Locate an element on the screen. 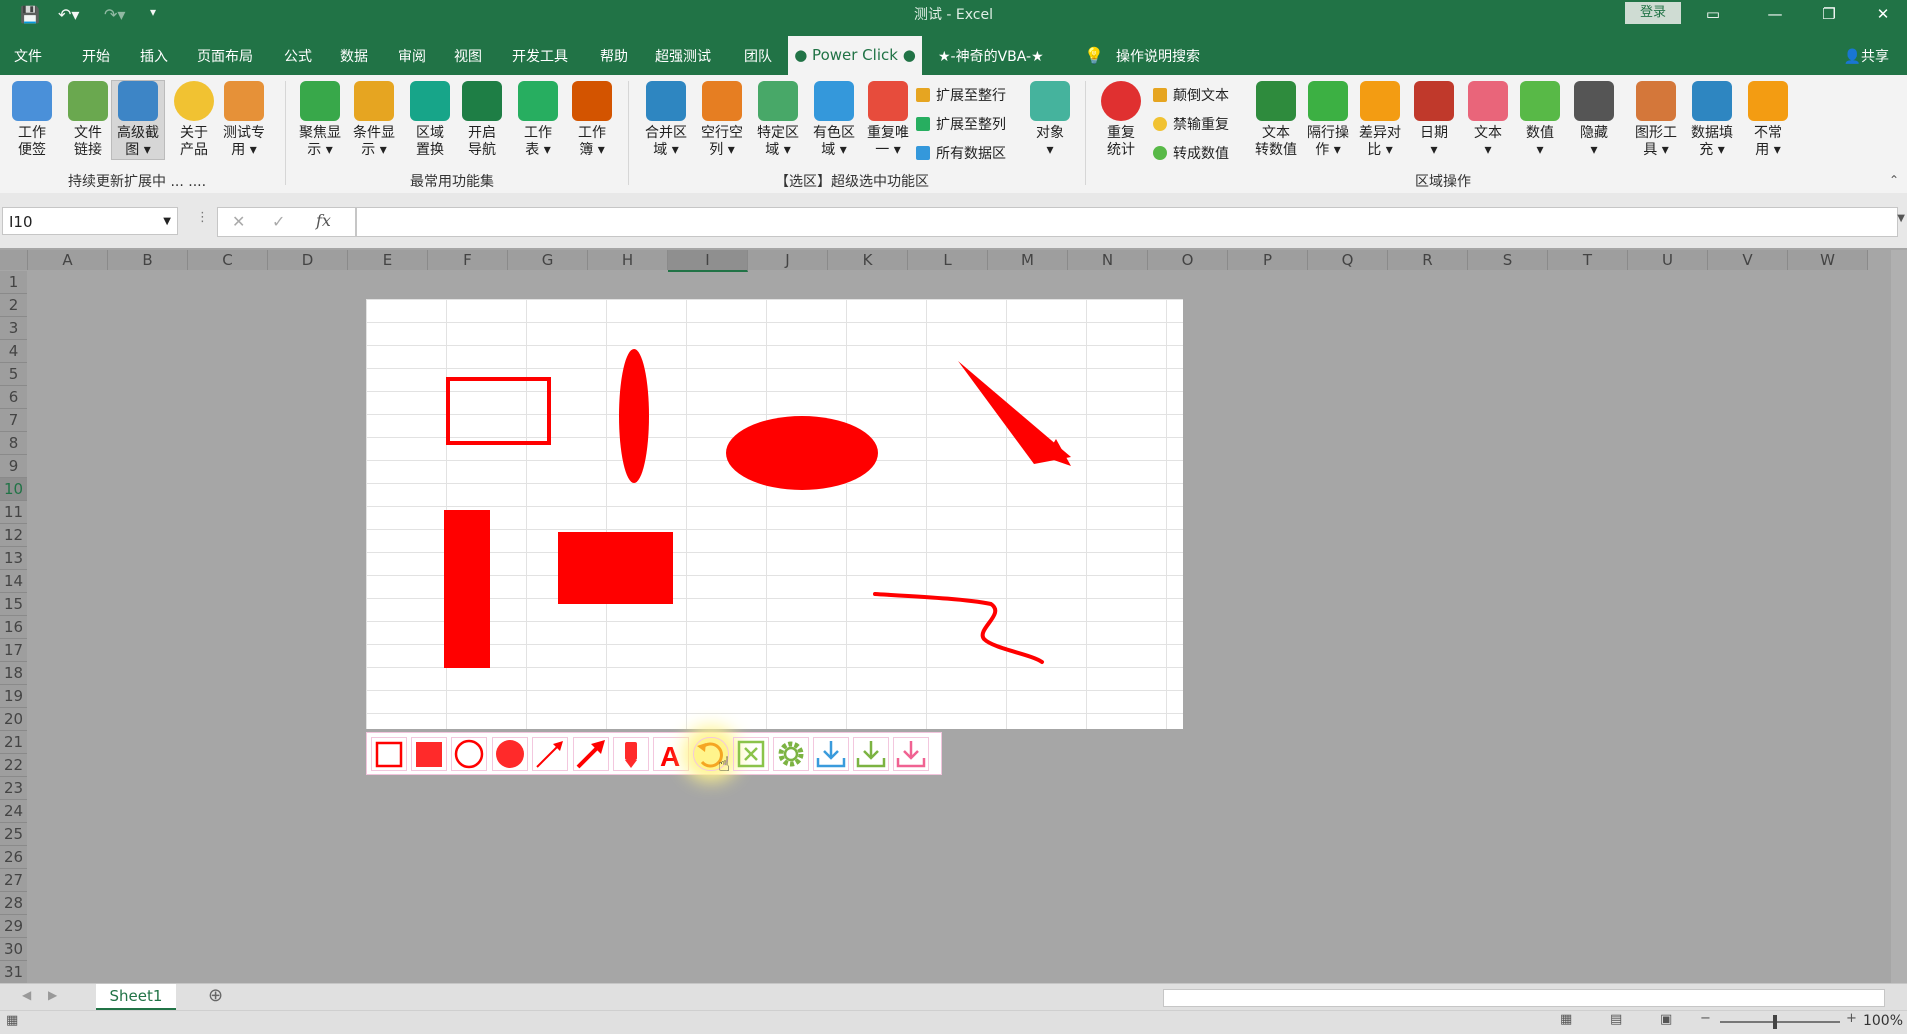 This screenshot has width=1907, height=1034. ribbon-button-18: 文本 转数值 is located at coordinates (1276, 120).